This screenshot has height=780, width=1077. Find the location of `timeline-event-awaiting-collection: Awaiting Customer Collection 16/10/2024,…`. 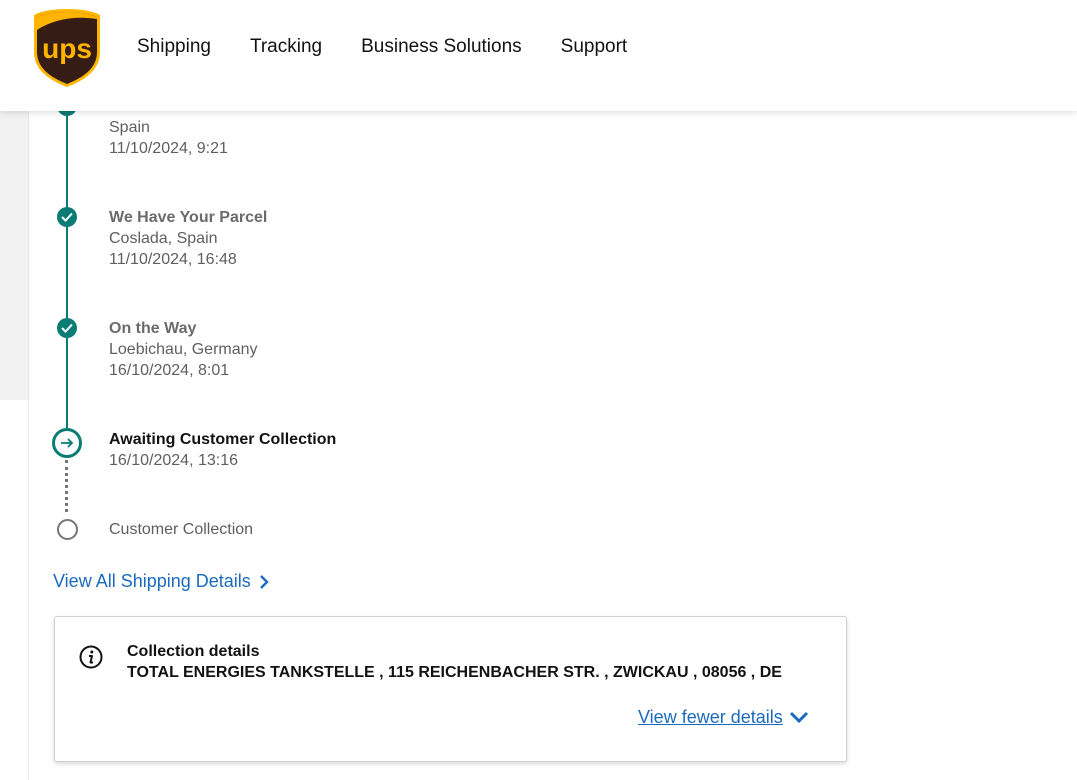

timeline-event-awaiting-collection: Awaiting Customer Collection 16/10/2024,… is located at coordinates (222, 450).